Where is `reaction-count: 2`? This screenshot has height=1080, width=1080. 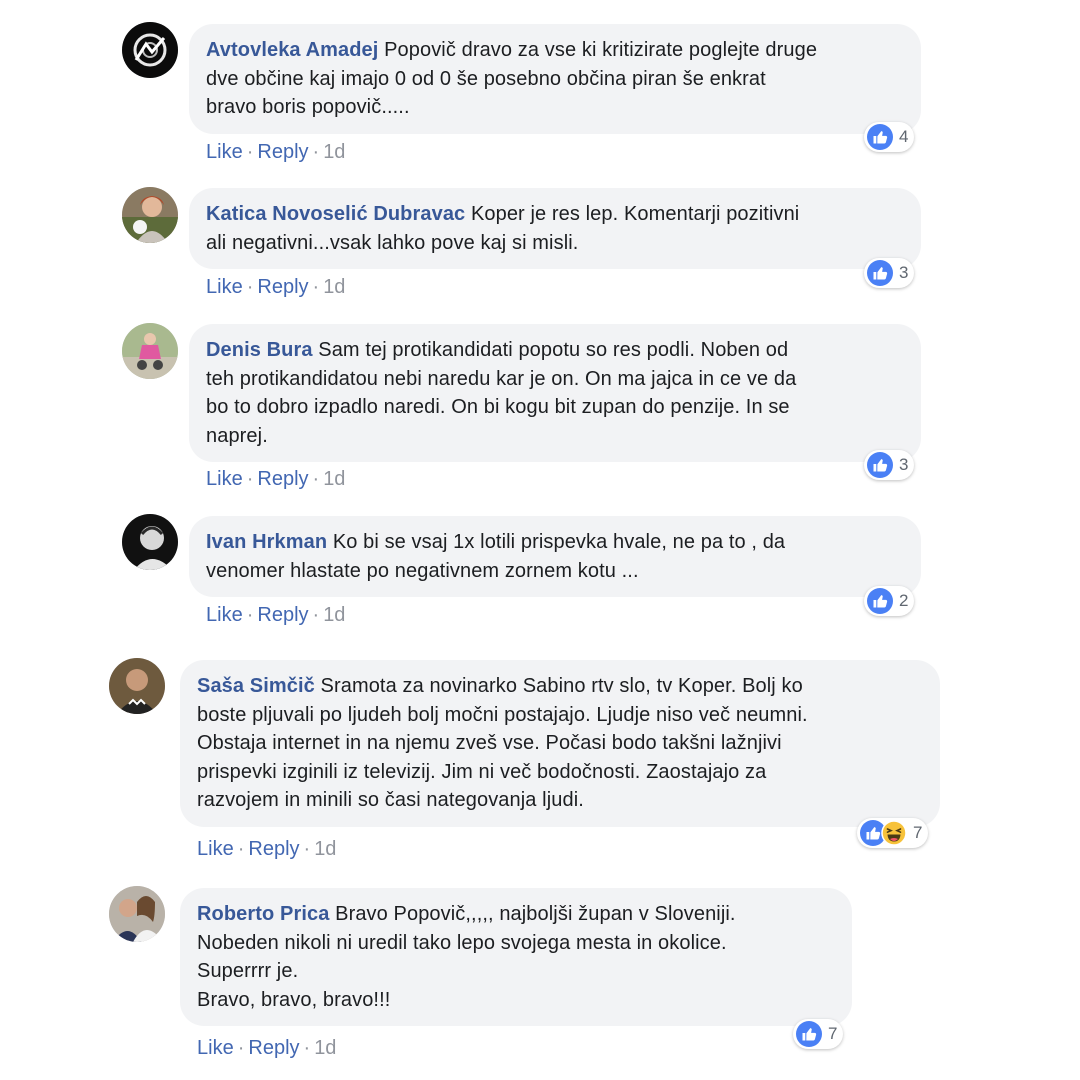 reaction-count: 2 is located at coordinates (904, 600).